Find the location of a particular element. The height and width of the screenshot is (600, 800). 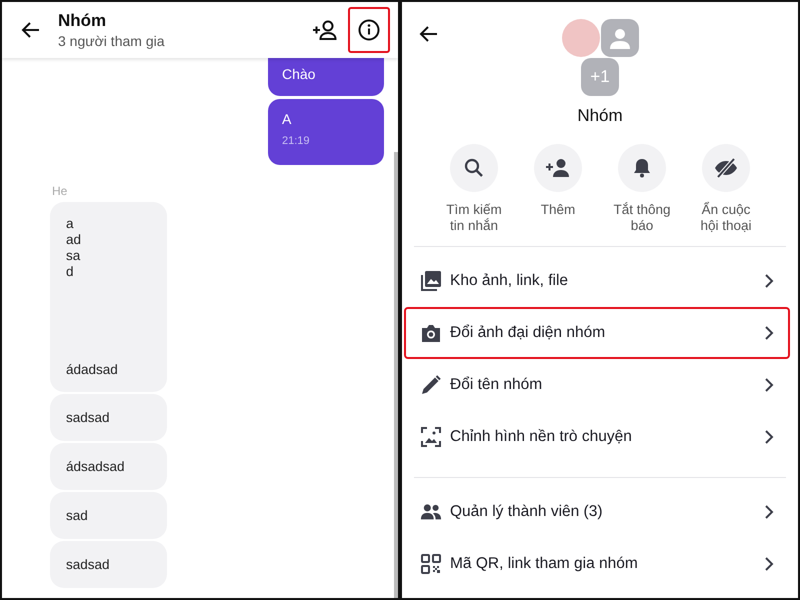

gallery-icon is located at coordinates (431, 281).